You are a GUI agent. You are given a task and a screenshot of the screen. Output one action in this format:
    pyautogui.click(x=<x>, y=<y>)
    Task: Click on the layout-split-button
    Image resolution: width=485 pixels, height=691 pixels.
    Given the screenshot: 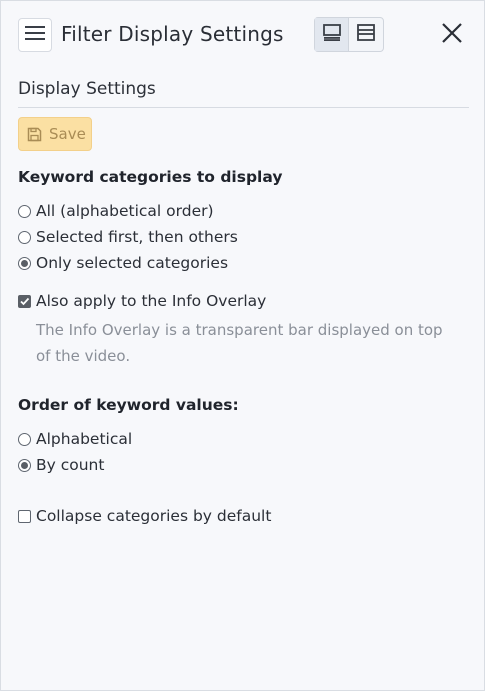 What is the action you would take?
    pyautogui.click(x=366, y=34)
    